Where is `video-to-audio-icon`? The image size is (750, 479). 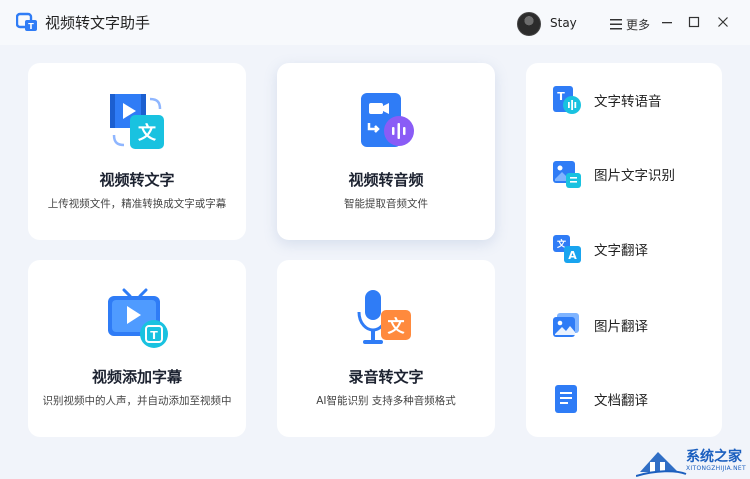 video-to-audio-icon is located at coordinates (387, 120).